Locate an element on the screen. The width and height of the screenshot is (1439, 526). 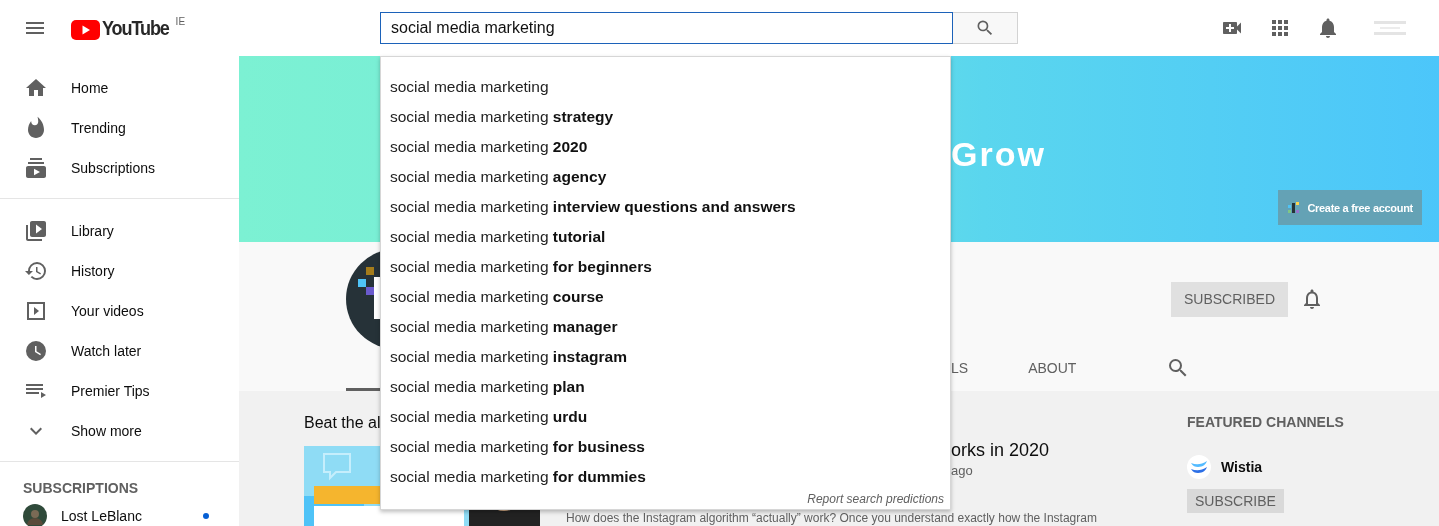
sidebar-item: Premier Tips is located at coordinates (119, 391).